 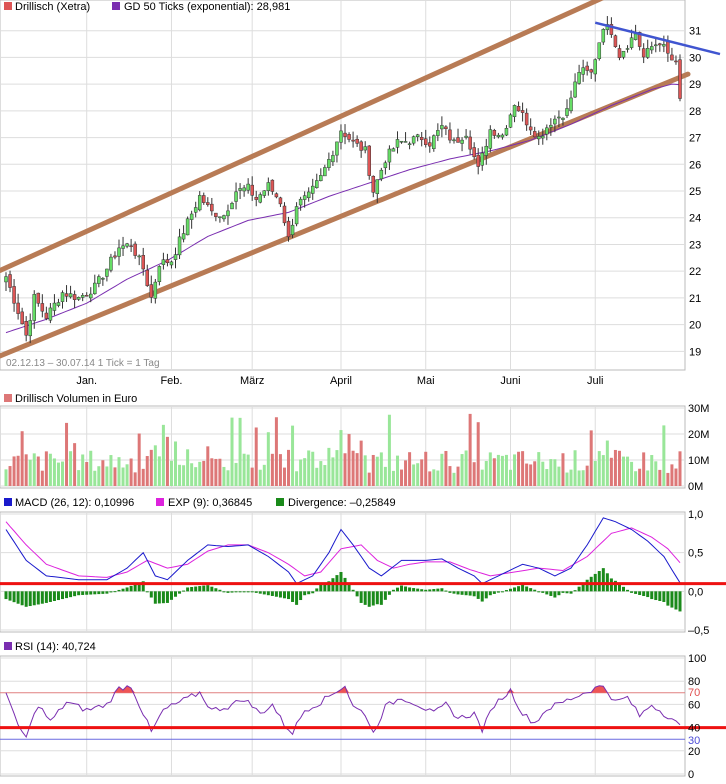 What do you see at coordinates (695, 299) in the screenshot?
I see `price-y-tick: 21` at bounding box center [695, 299].